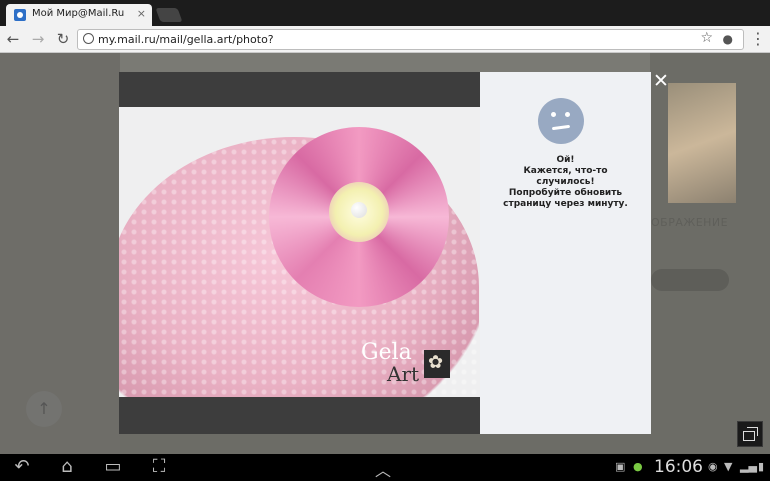  Describe the element at coordinates (750, 434) in the screenshot. I see `window-mode-button` at that location.